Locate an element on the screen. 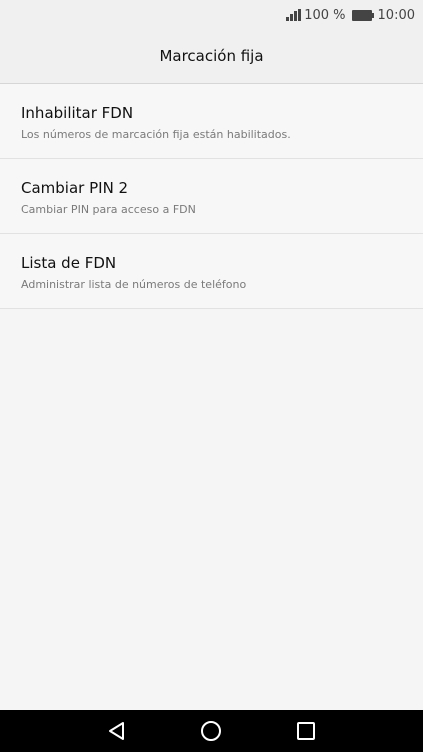 The height and width of the screenshot is (752, 423). clock: 10:00 is located at coordinates (396, 15).